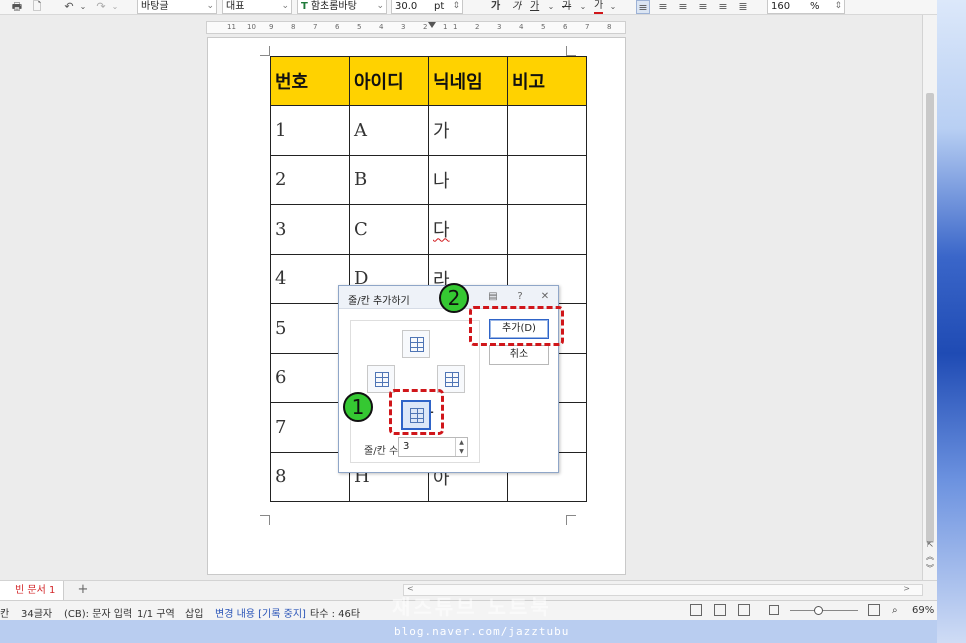 The width and height of the screenshot is (966, 643). Describe the element at coordinates (493, 296) in the screenshot. I see `comment-icon: ▤` at that location.